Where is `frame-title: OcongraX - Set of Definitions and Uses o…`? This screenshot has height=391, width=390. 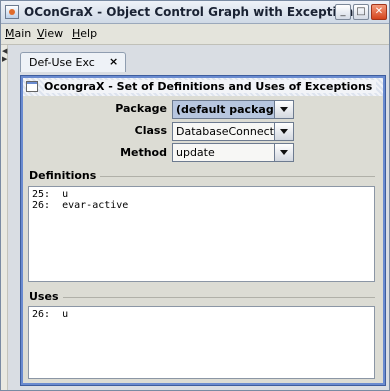
frame-title: OcongraX - Set of Definitions and Uses o… is located at coordinates (210, 86).